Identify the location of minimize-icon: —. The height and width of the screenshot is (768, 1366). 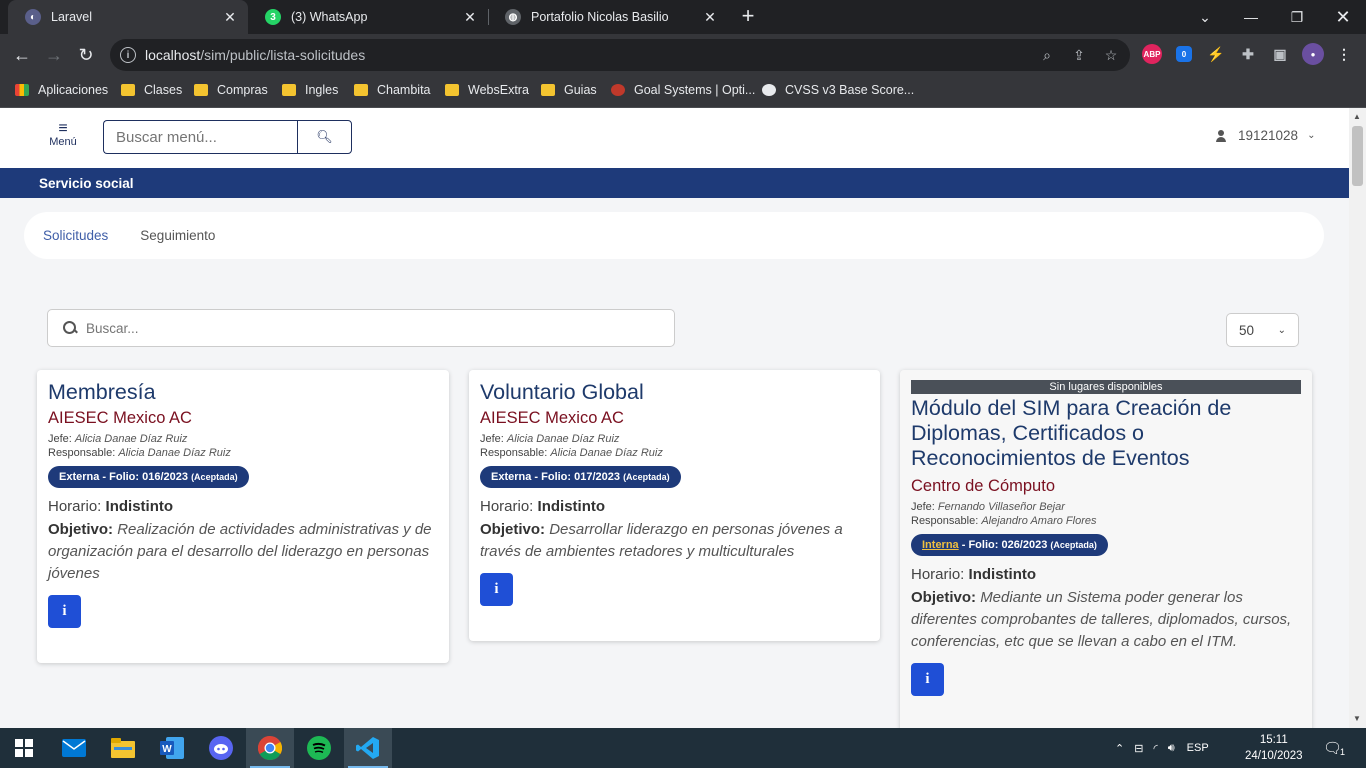
(1251, 17).